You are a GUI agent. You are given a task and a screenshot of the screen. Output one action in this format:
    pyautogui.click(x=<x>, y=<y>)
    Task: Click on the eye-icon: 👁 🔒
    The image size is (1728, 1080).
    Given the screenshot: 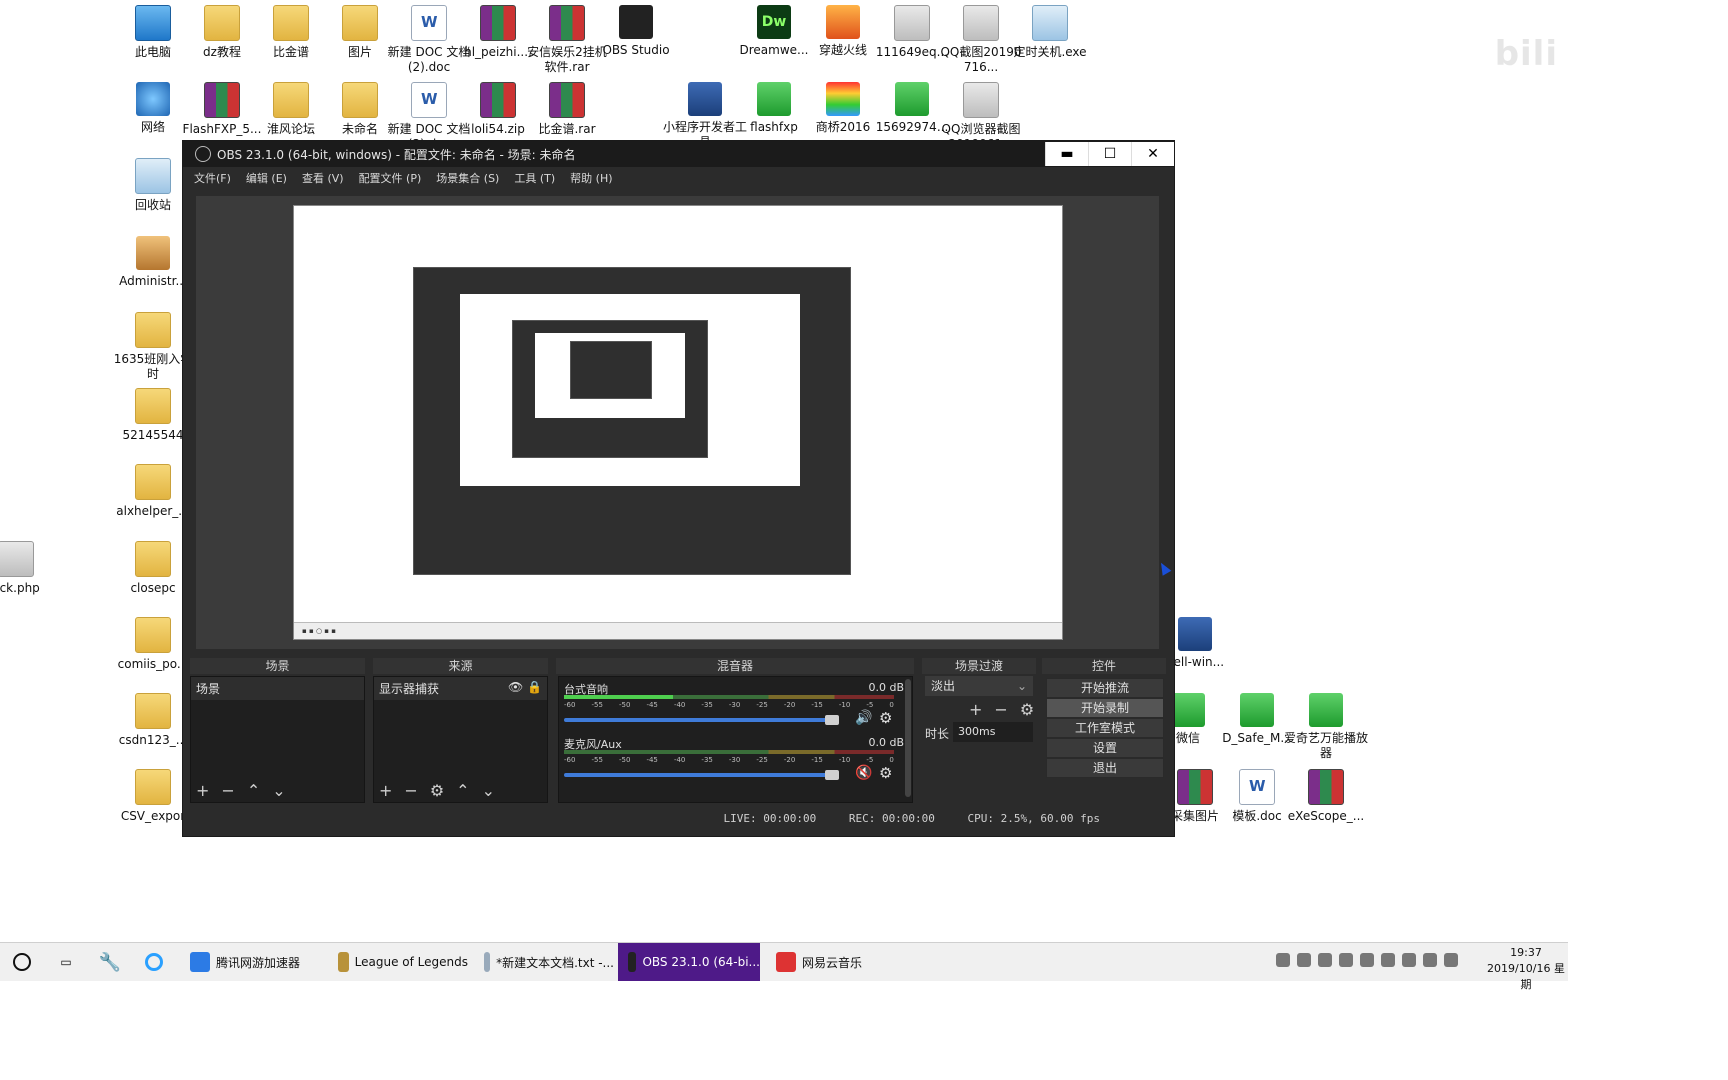 What is the action you would take?
    pyautogui.click(x=525, y=688)
    